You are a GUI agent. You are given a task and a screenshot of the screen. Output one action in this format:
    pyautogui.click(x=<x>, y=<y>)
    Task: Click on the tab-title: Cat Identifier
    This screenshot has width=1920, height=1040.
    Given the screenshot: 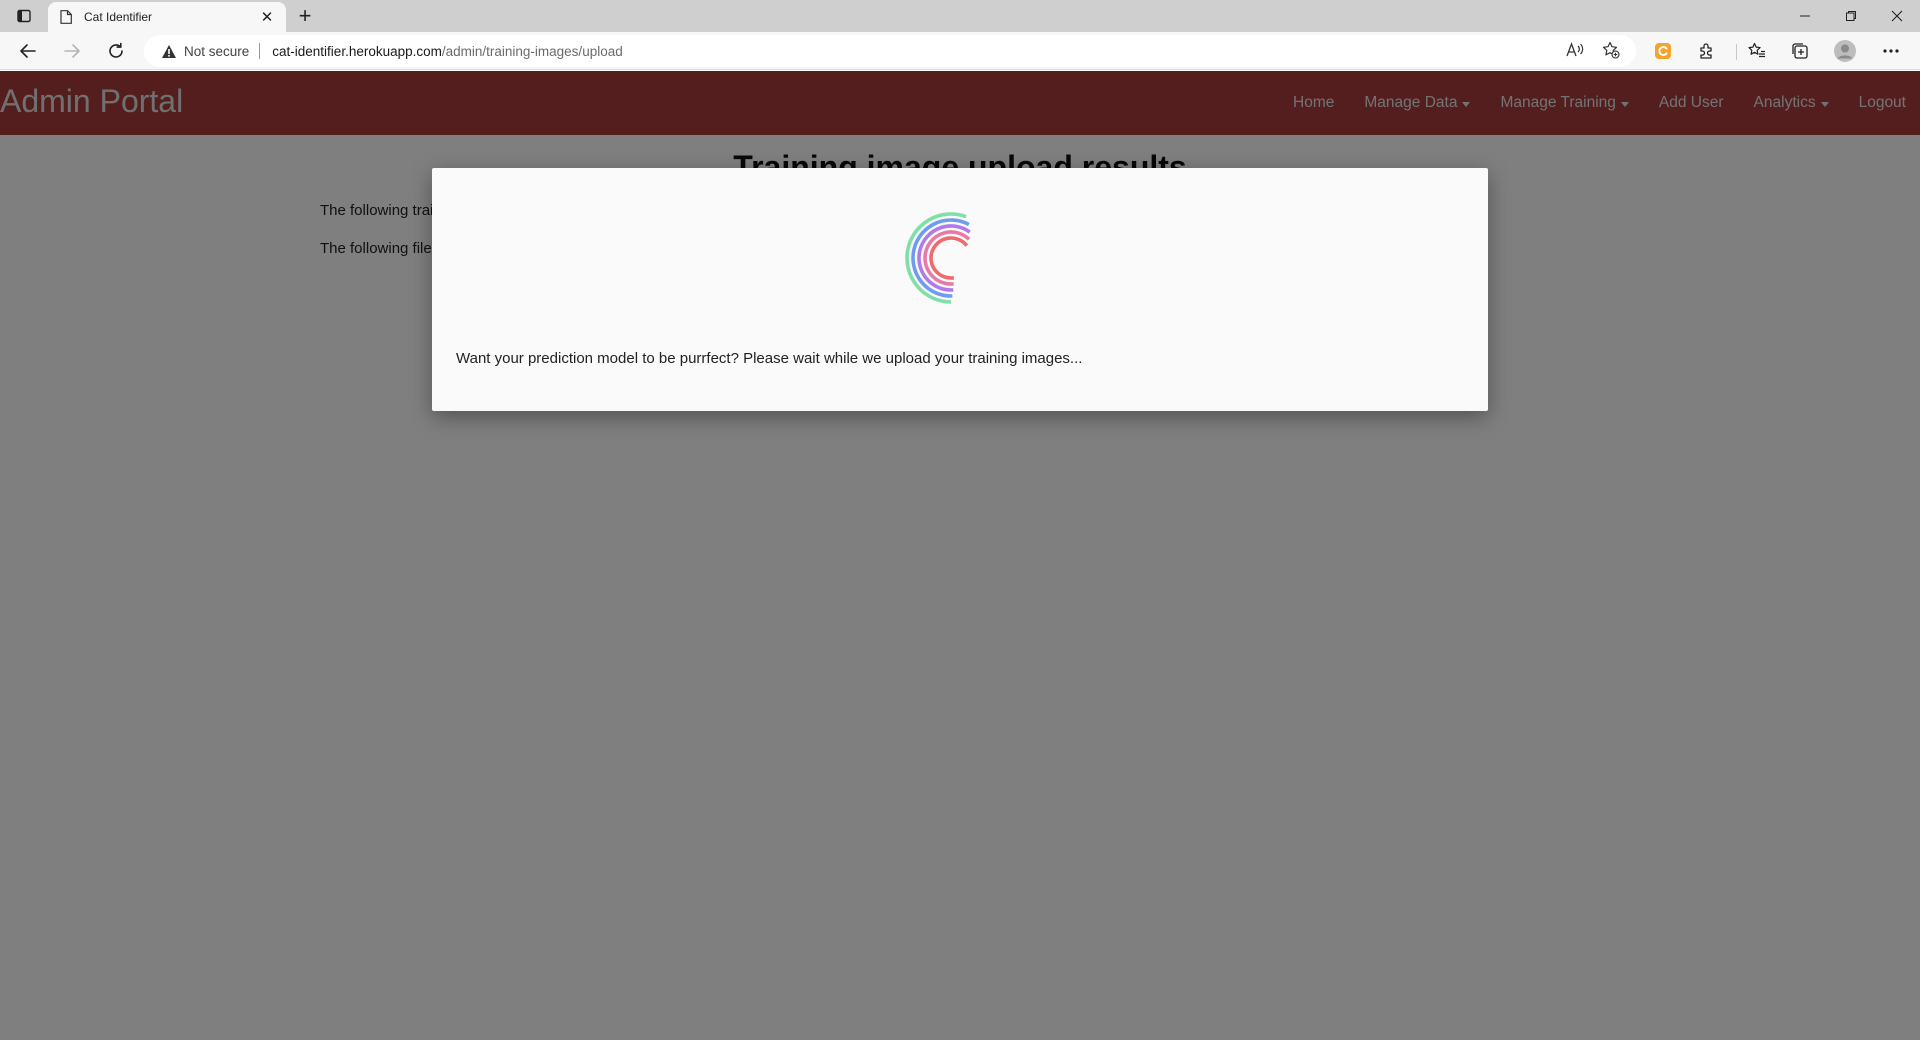 What is the action you would take?
    pyautogui.click(x=118, y=17)
    